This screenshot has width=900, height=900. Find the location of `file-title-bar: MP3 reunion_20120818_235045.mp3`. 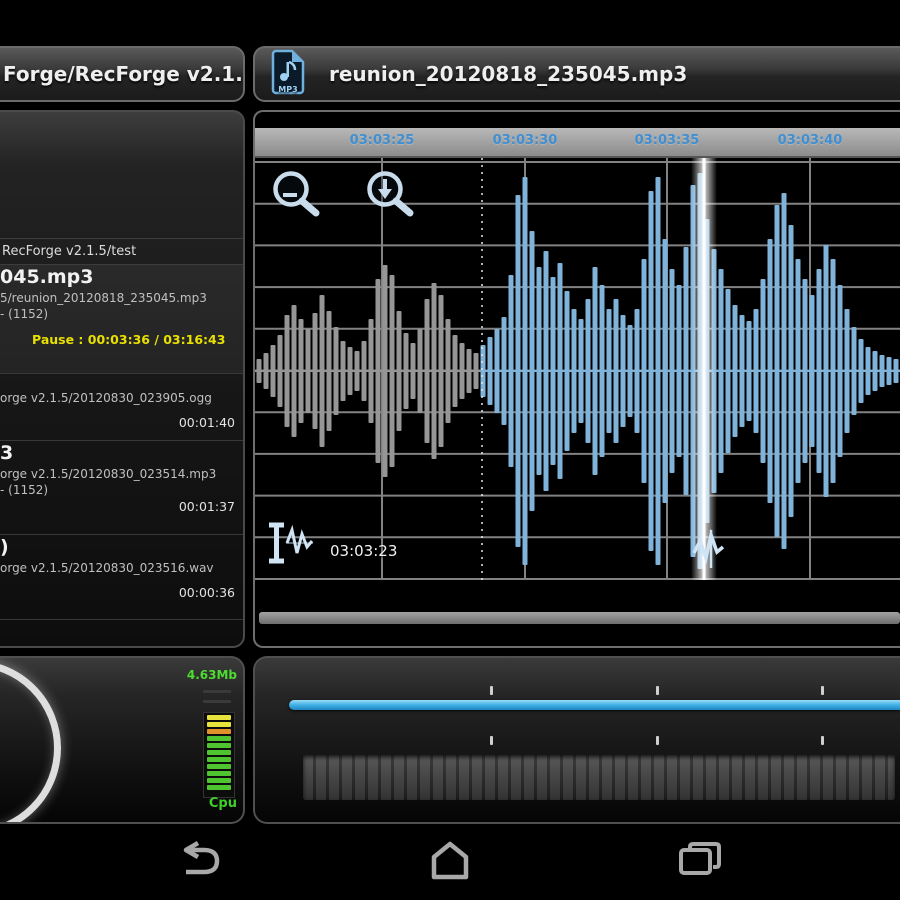

file-title-bar: MP3 reunion_20120818_235045.mp3 is located at coordinates (576, 74).